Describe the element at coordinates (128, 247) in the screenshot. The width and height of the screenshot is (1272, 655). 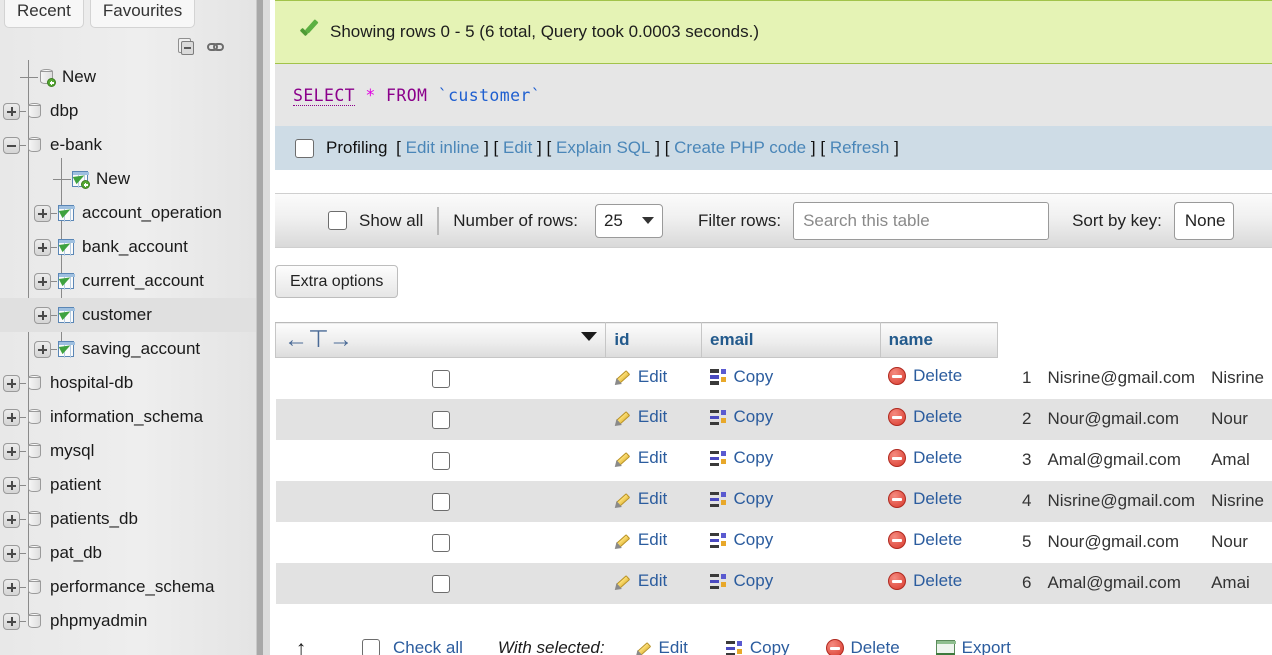
I see `tree-item-bank_account: bank_account` at that location.